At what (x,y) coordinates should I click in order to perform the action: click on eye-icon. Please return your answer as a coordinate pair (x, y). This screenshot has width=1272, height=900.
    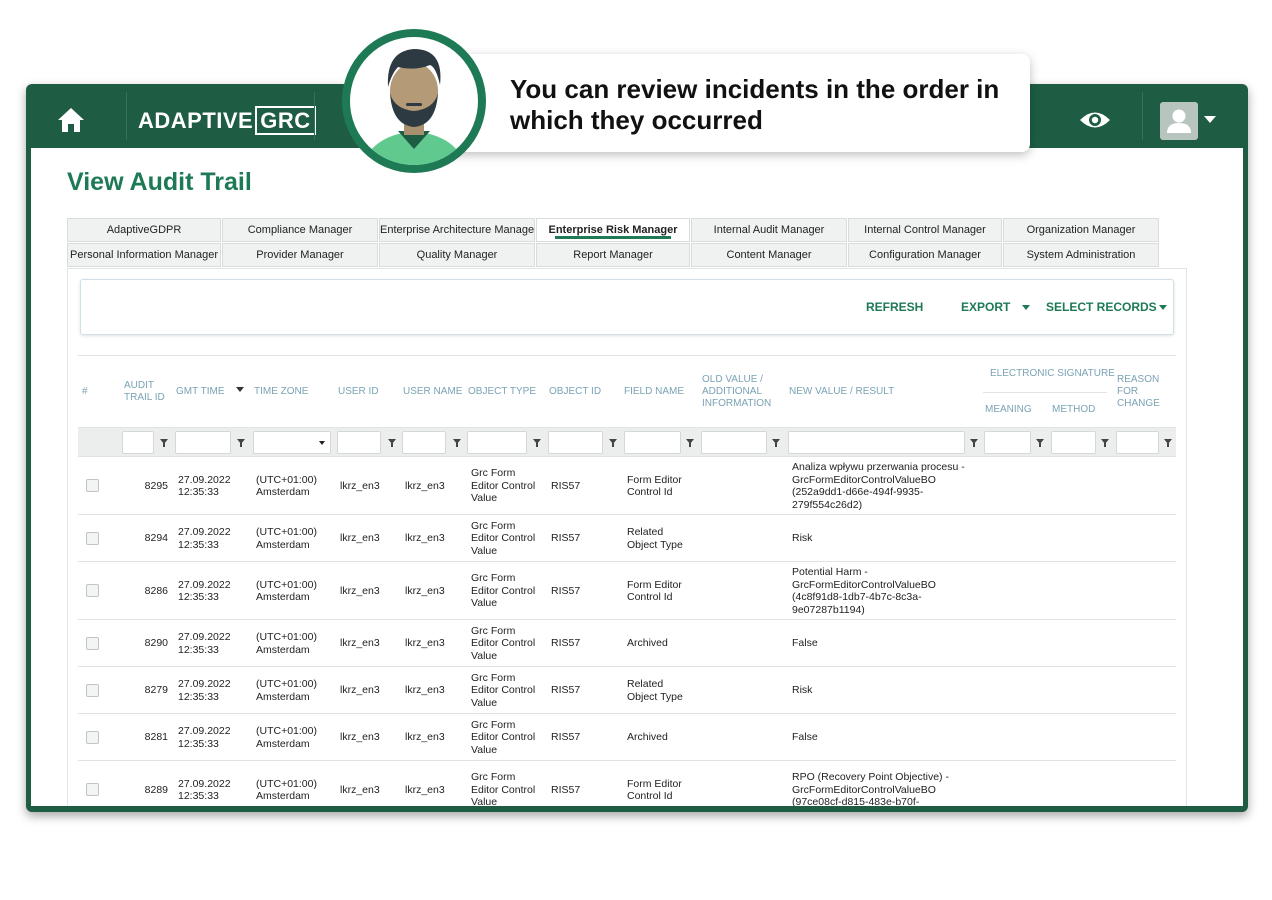
    Looking at the image, I should click on (1095, 120).